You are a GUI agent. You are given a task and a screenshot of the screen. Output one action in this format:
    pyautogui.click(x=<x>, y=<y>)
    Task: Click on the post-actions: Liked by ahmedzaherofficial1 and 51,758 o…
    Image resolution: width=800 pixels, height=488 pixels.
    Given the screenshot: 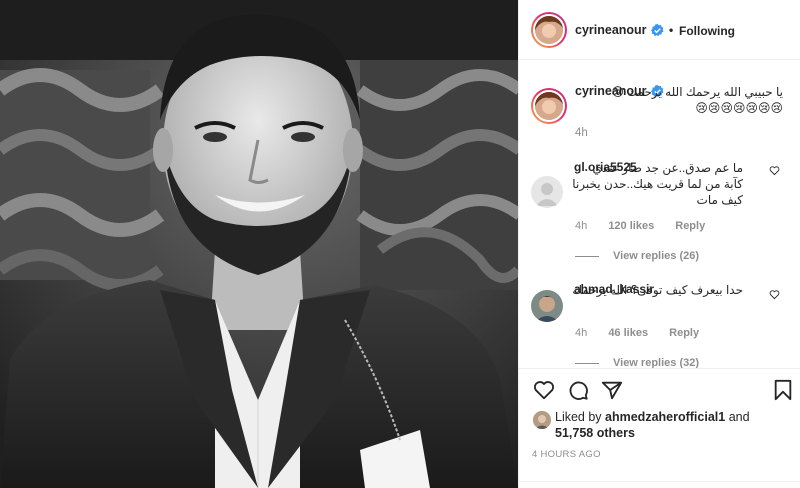 What is the action you would take?
    pyautogui.click(x=659, y=428)
    